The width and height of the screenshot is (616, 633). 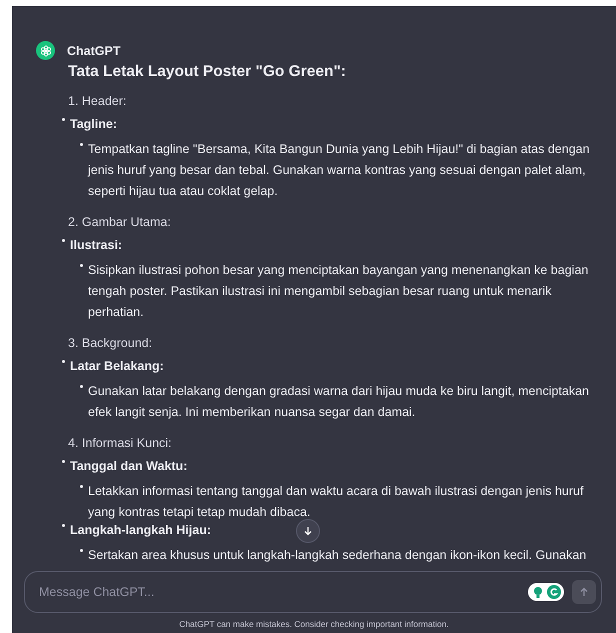 What do you see at coordinates (117, 366) in the screenshot?
I see `item-label: Latar Belakang:` at bounding box center [117, 366].